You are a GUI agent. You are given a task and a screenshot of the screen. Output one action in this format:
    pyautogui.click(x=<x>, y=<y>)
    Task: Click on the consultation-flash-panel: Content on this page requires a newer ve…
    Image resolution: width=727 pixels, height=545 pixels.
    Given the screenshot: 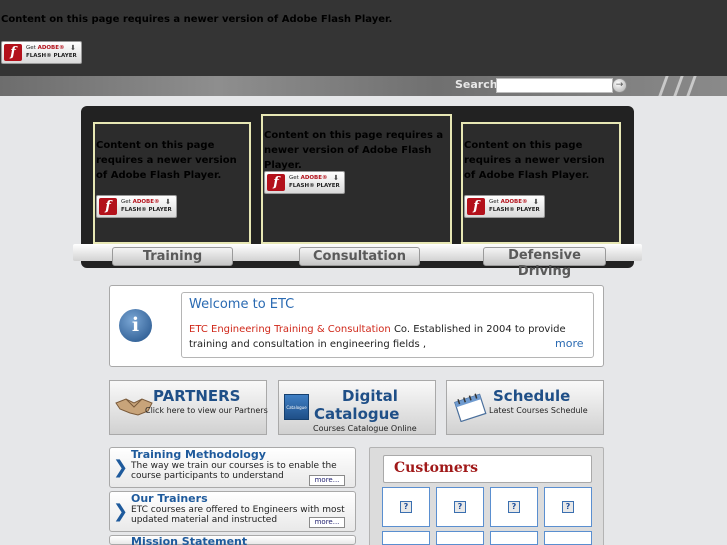 What is the action you would take?
    pyautogui.click(x=356, y=179)
    